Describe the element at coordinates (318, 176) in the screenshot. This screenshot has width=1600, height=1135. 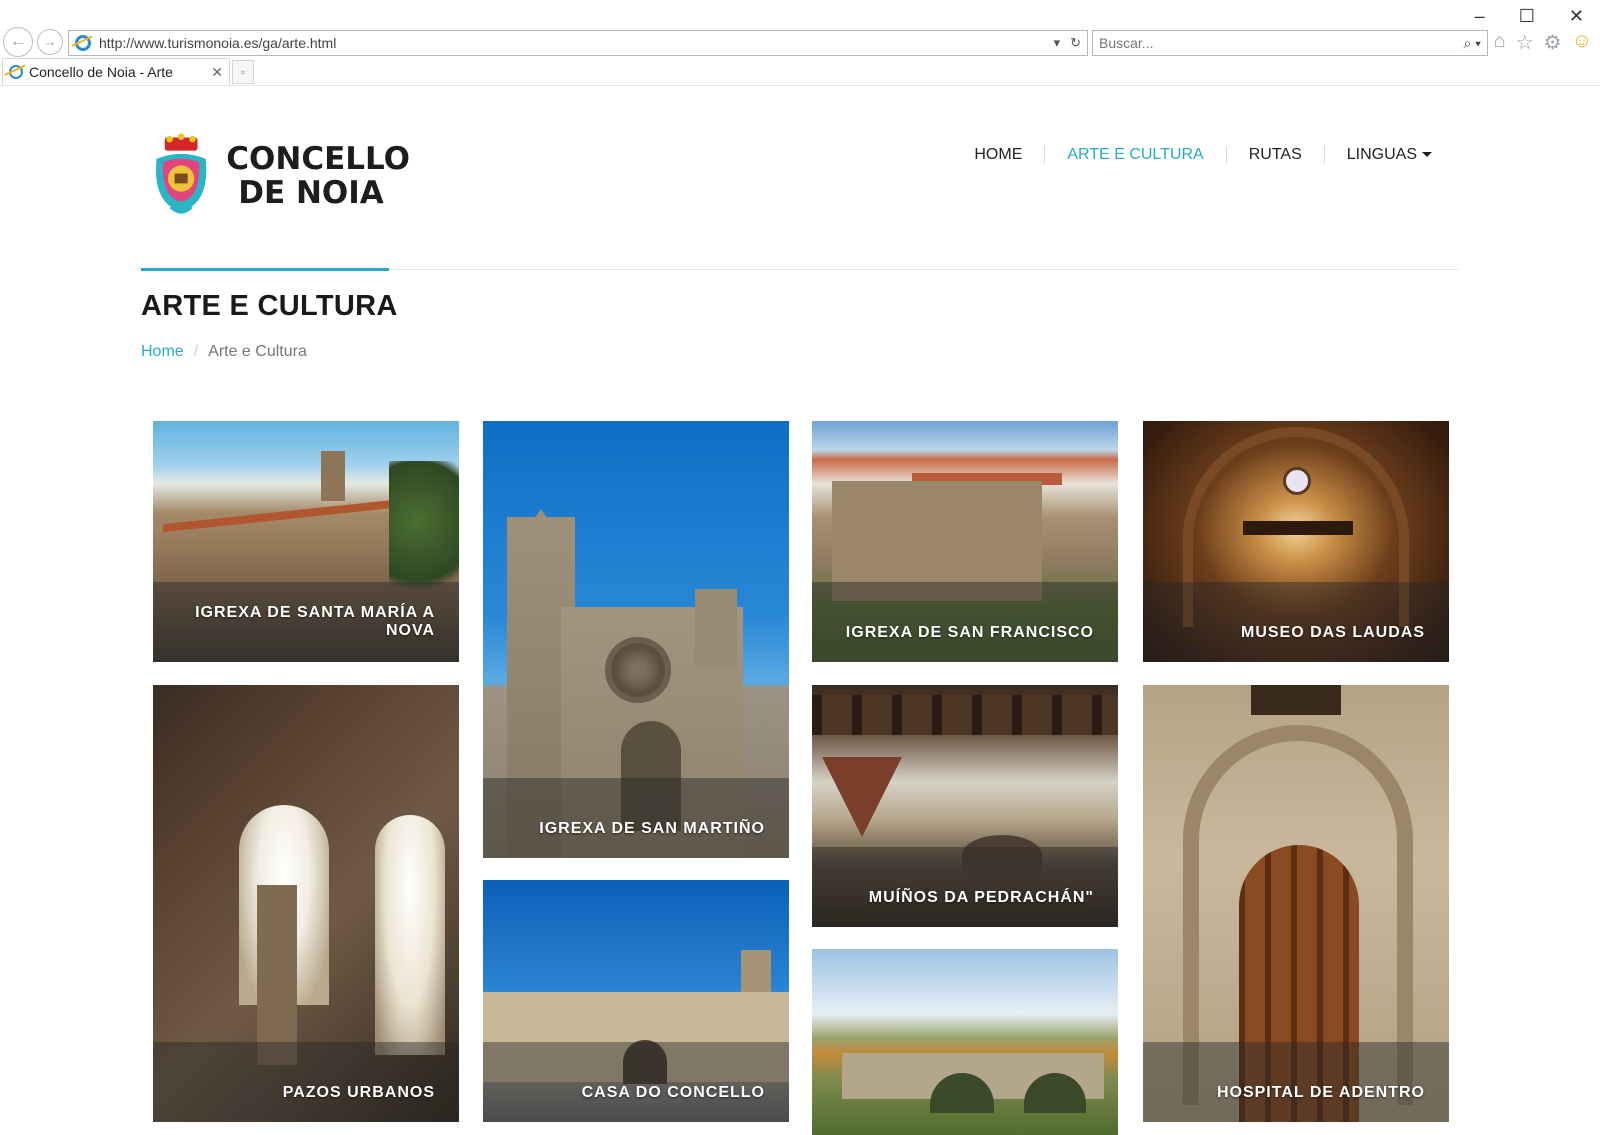
I see `logo-text: CONCELLO DE NOIA` at that location.